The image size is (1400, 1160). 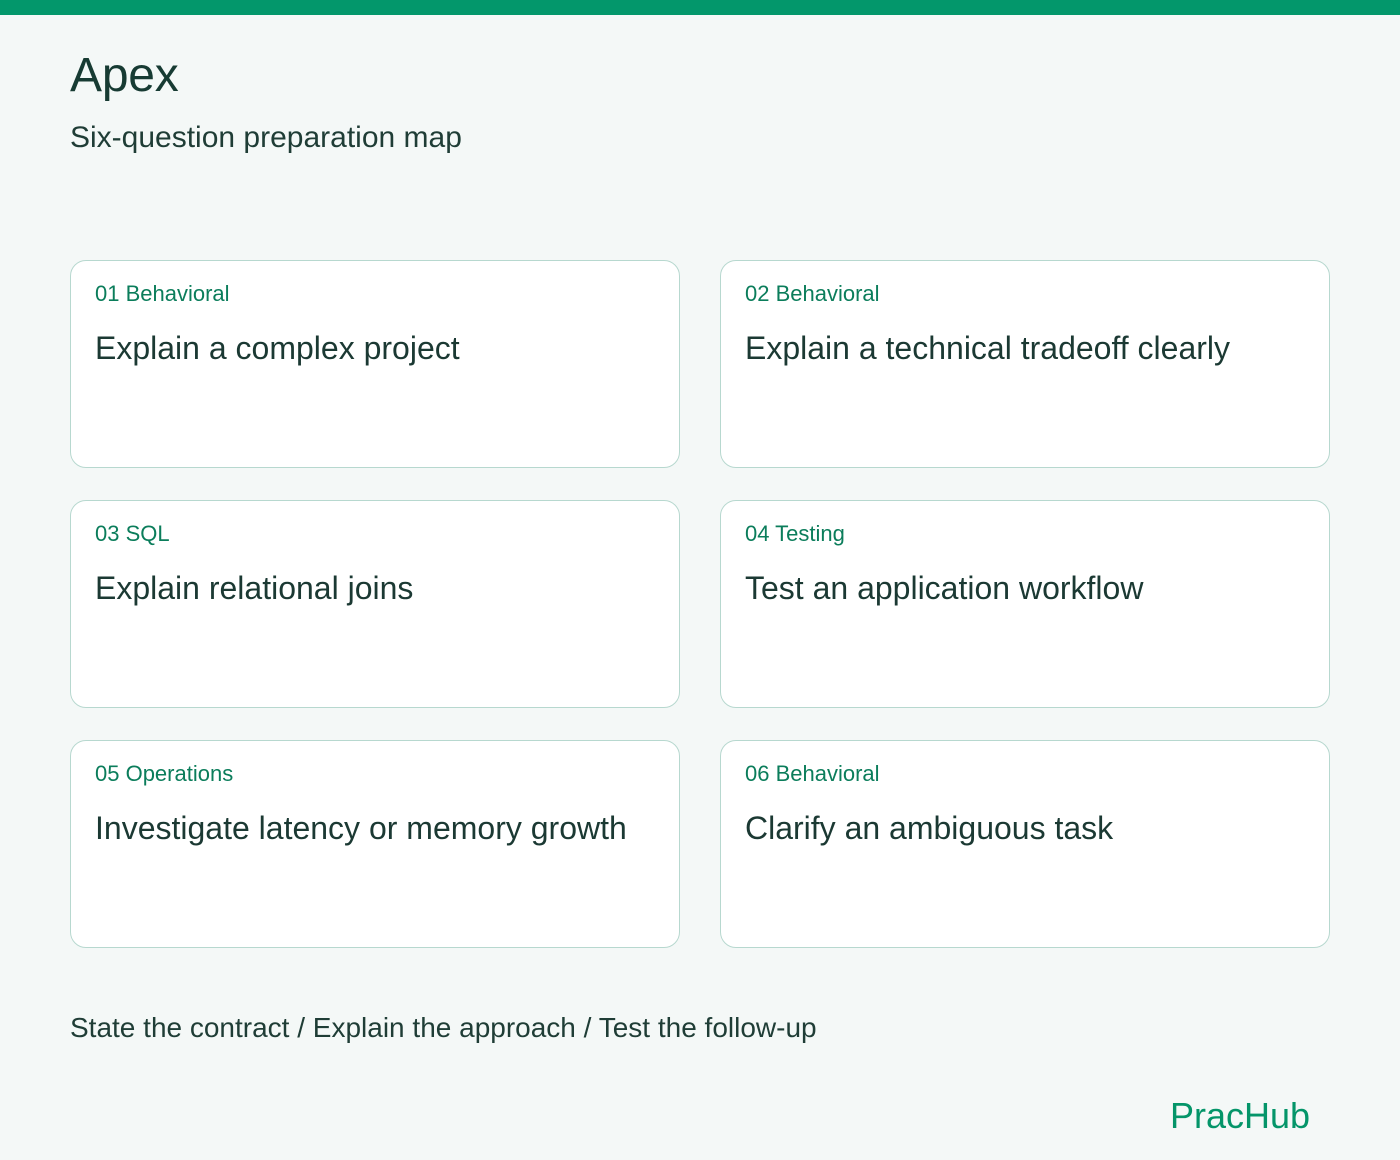 What do you see at coordinates (700, 7) in the screenshot?
I see `top-accent-bar` at bounding box center [700, 7].